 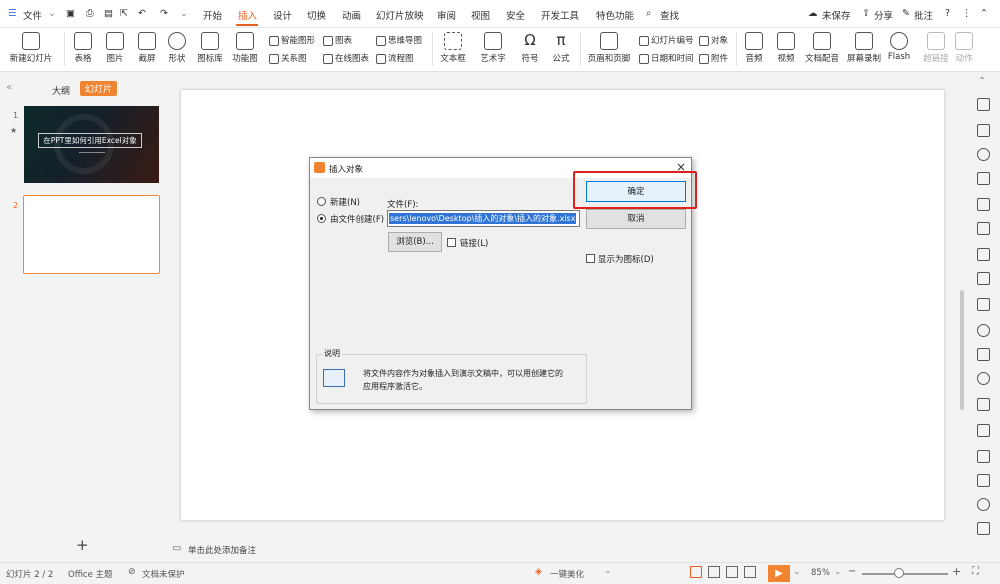 I want to click on image-icon, so click(x=983, y=278).